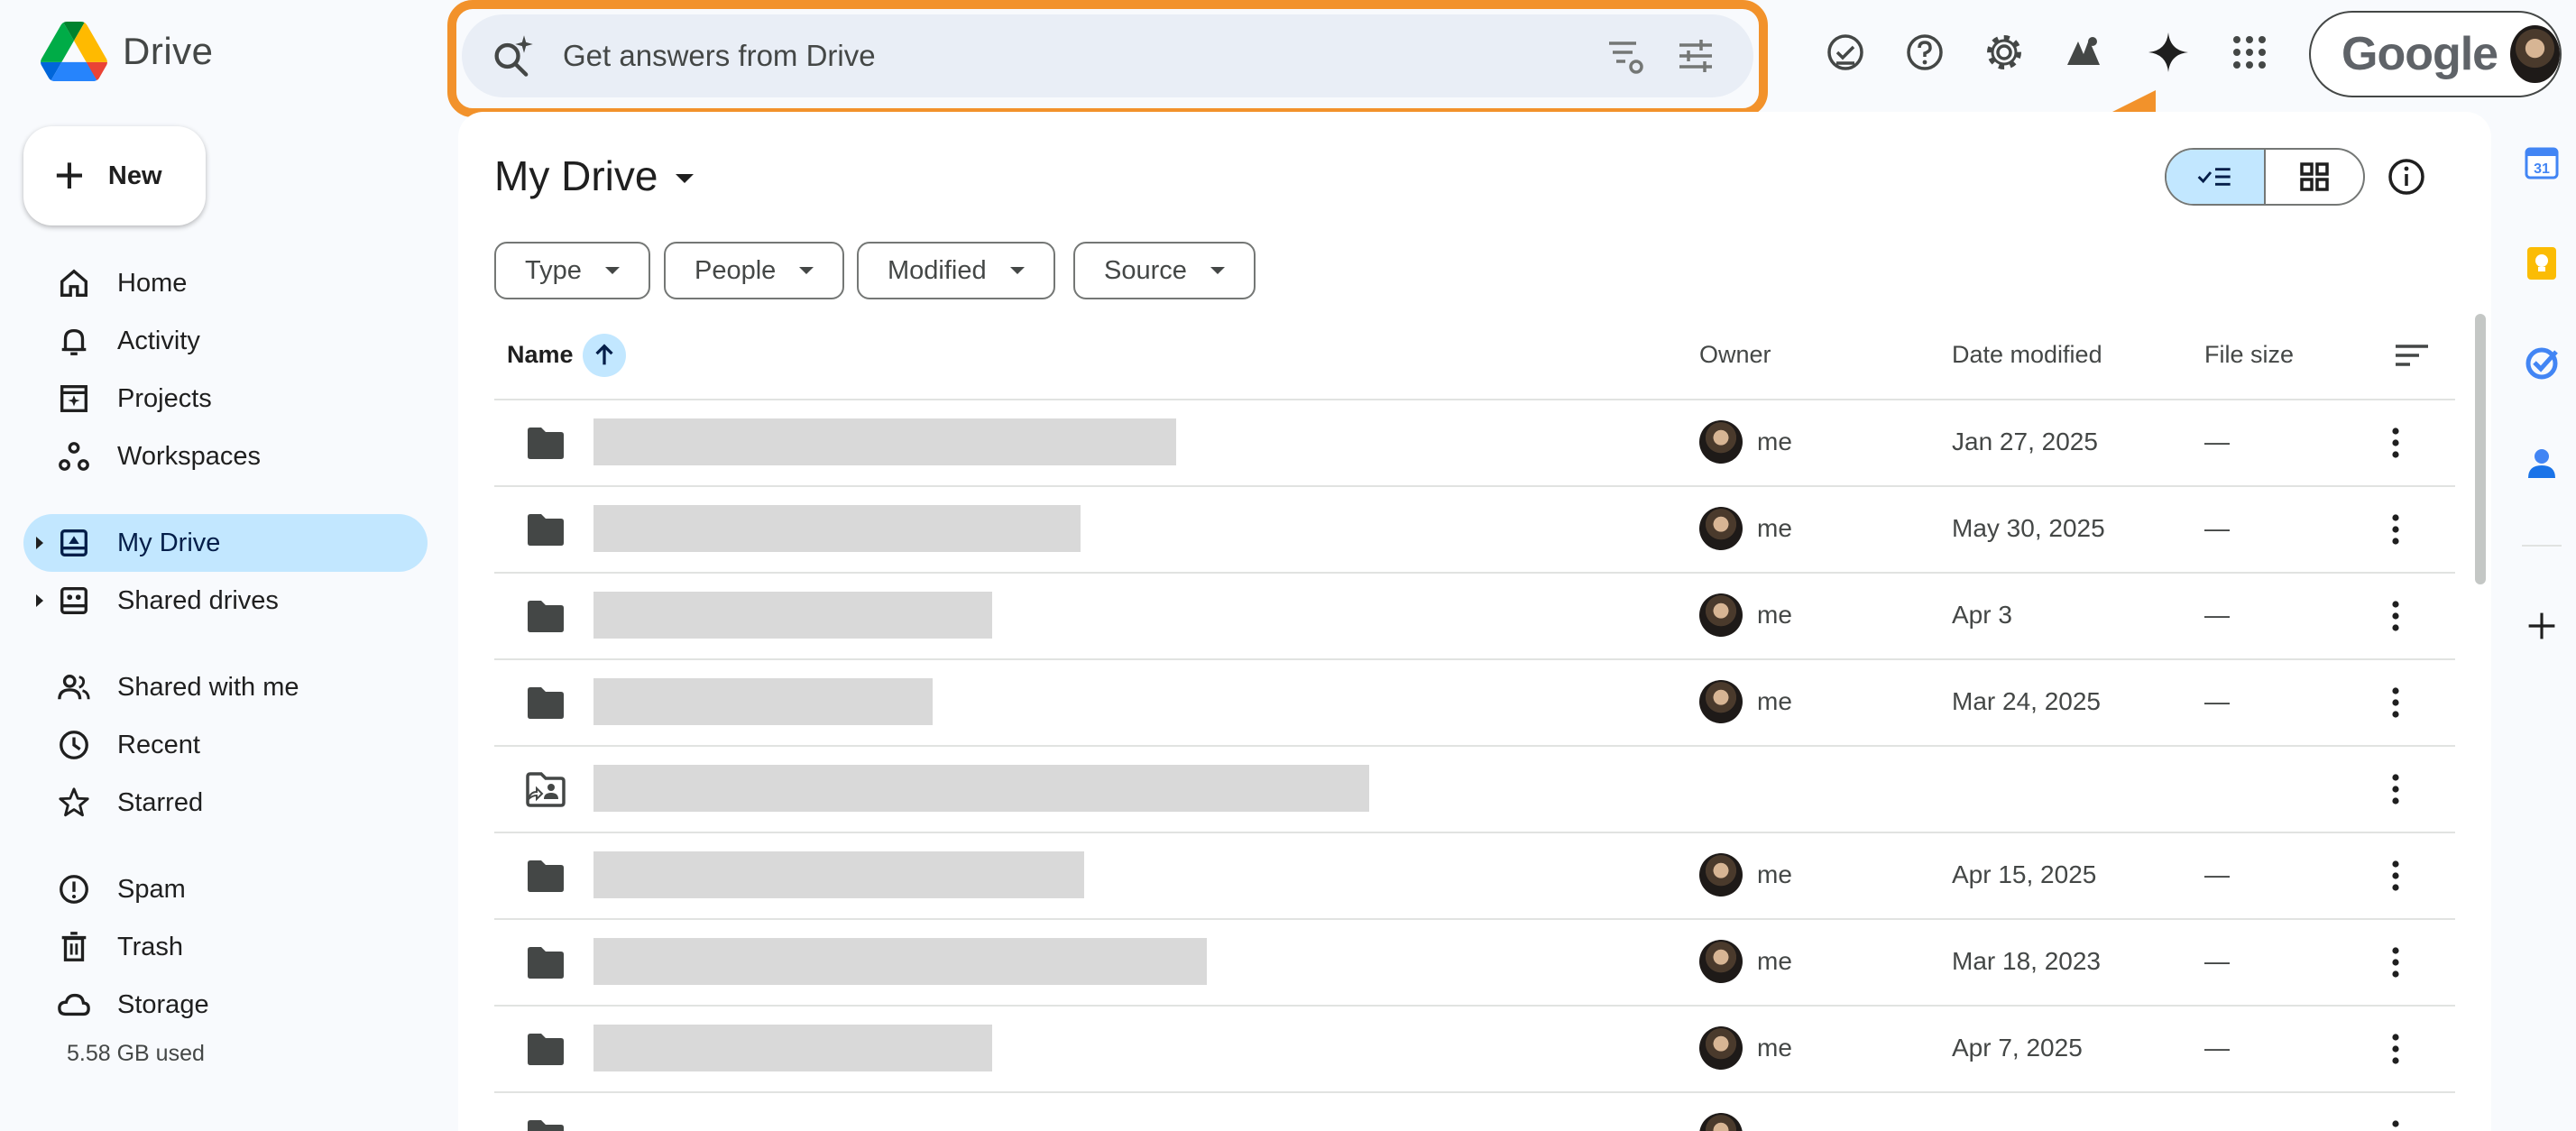 This screenshot has width=2576, height=1131. What do you see at coordinates (2436, 54) in the screenshot?
I see `account-switcher: Google` at bounding box center [2436, 54].